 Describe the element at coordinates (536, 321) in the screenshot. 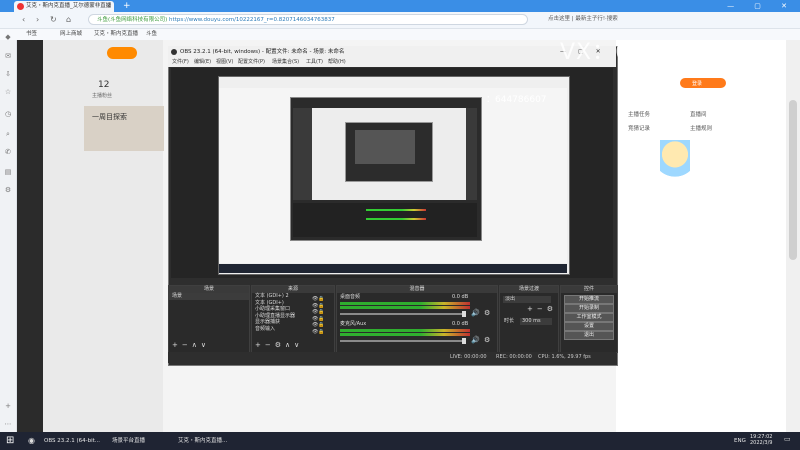

I see `duration-input: 300 ms` at that location.